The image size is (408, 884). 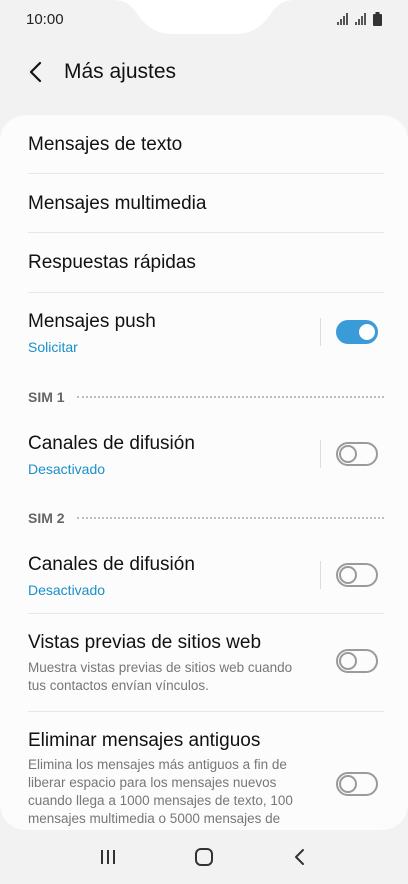 I want to click on nav-back-button, so click(x=300, y=857).